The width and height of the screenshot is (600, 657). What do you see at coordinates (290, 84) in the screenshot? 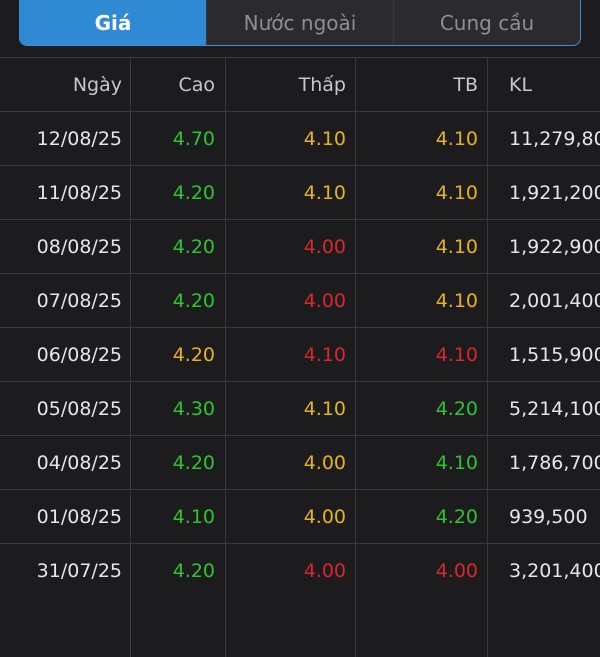
I see `header-low: Thấp` at bounding box center [290, 84].